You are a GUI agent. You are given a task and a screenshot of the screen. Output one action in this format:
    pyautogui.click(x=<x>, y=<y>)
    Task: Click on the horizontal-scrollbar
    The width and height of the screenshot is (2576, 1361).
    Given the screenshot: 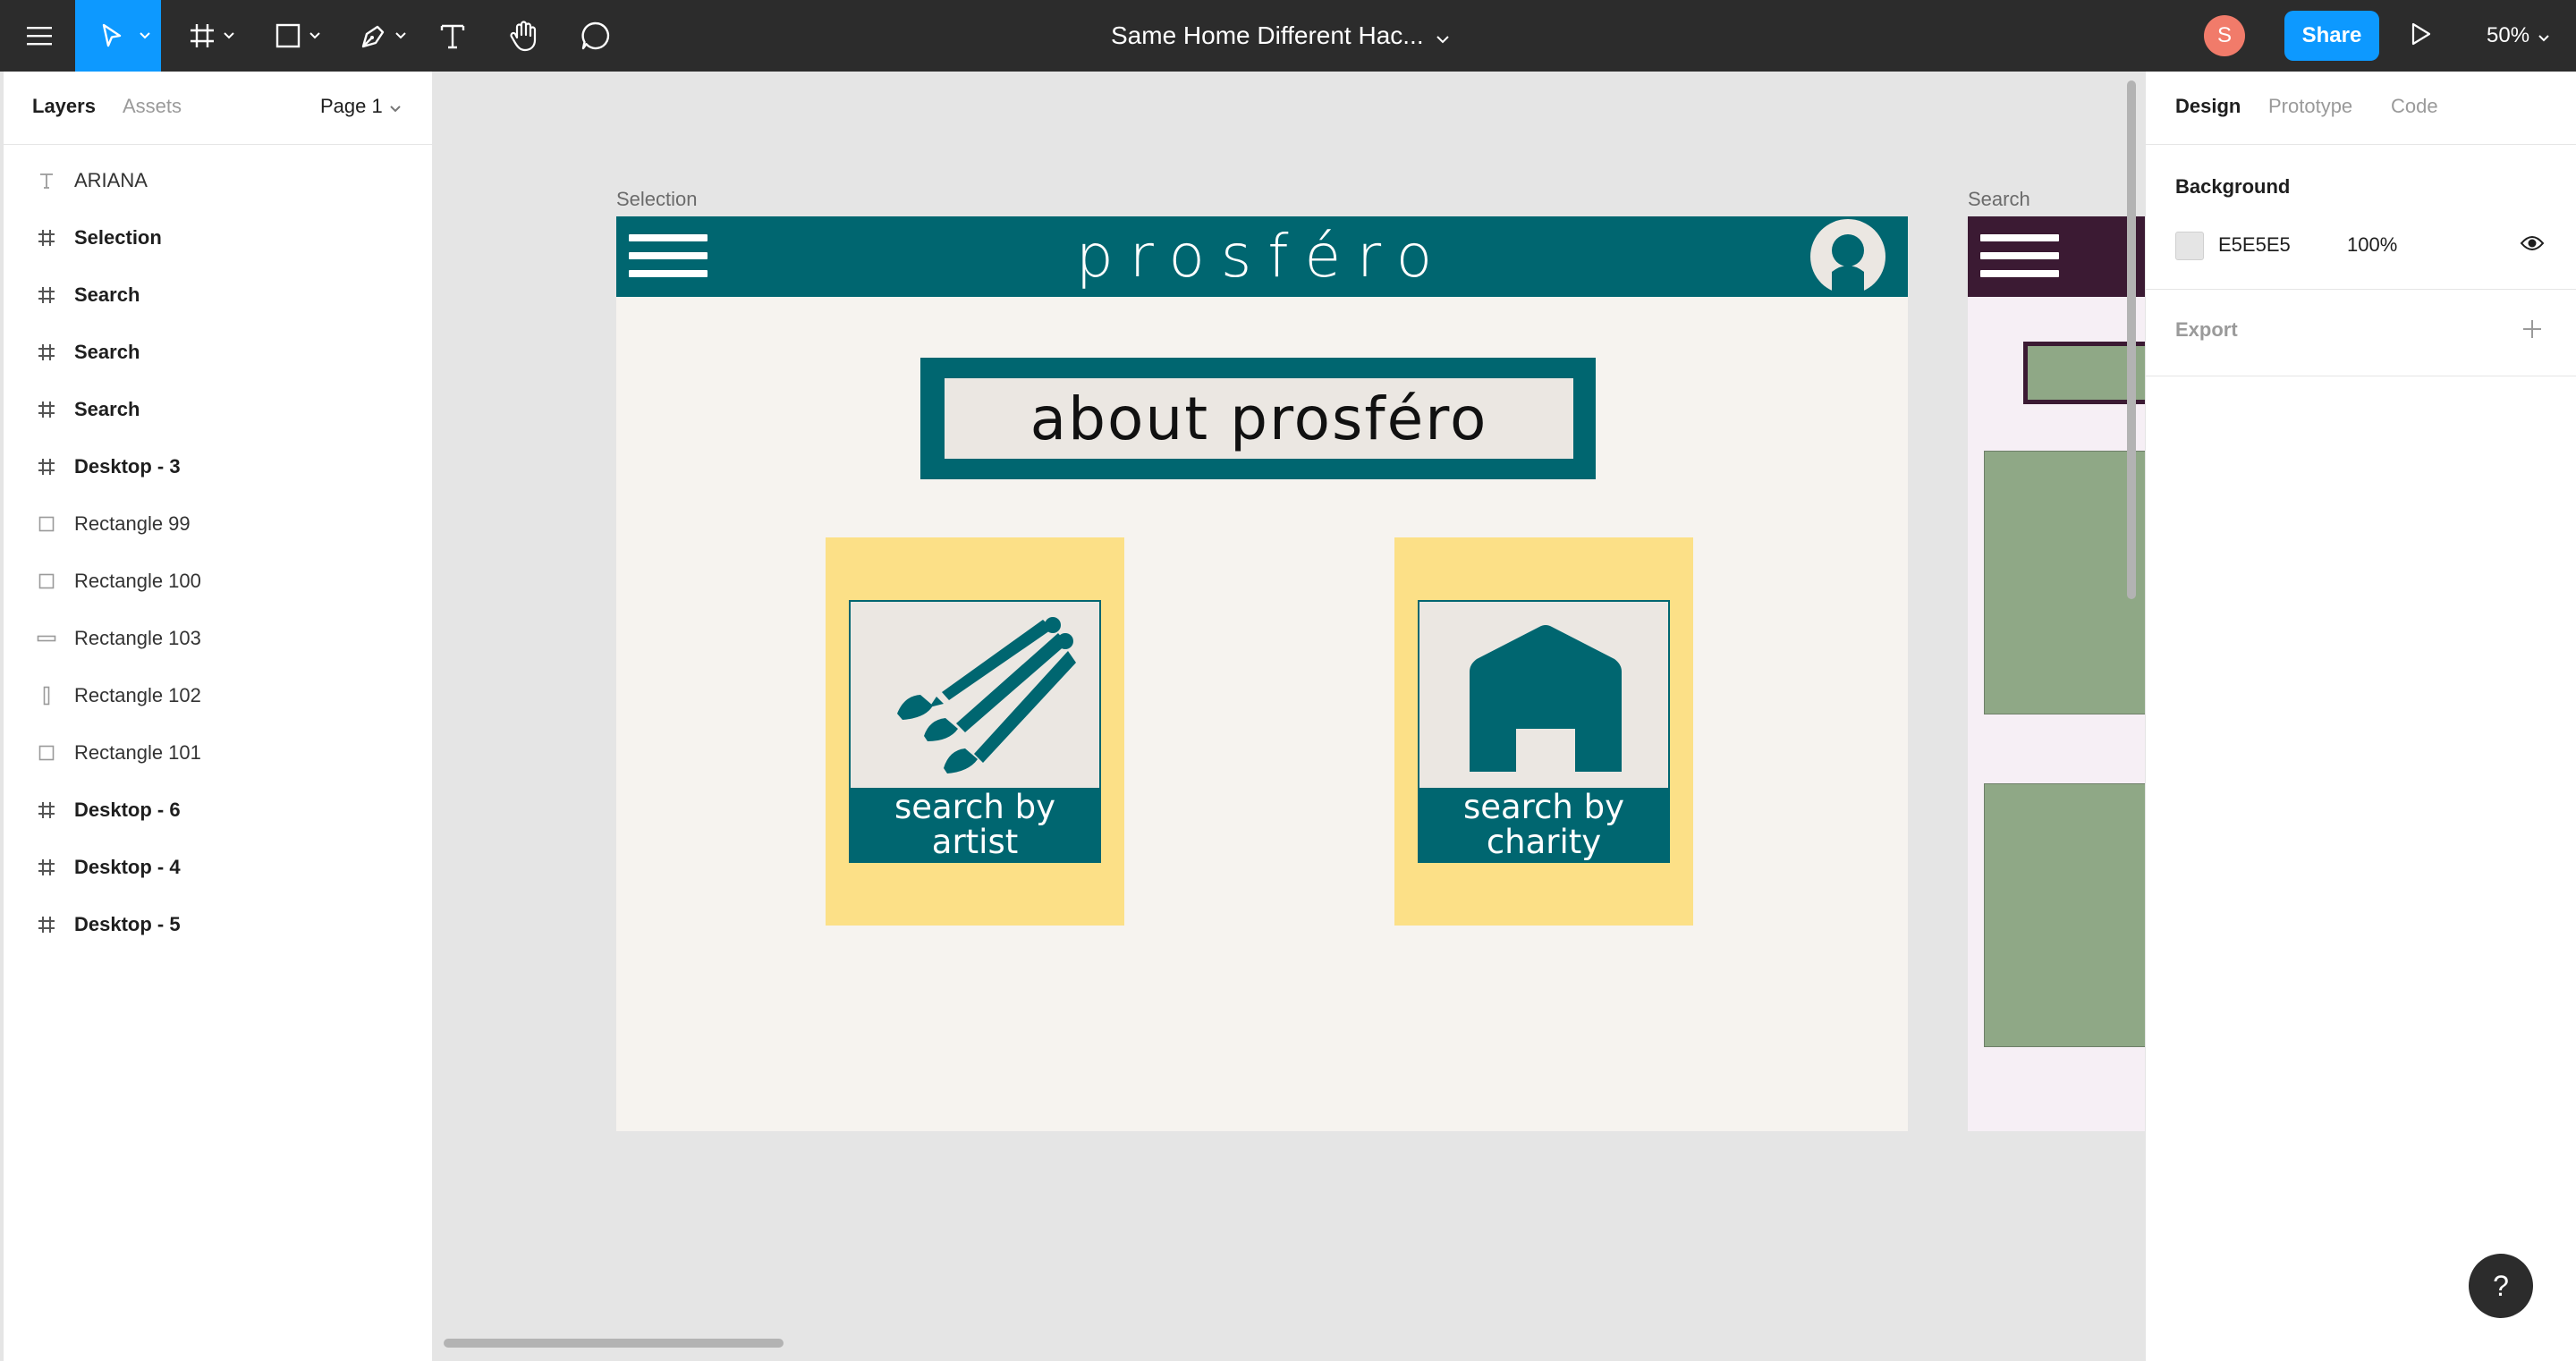 What is the action you would take?
    pyautogui.click(x=614, y=1343)
    